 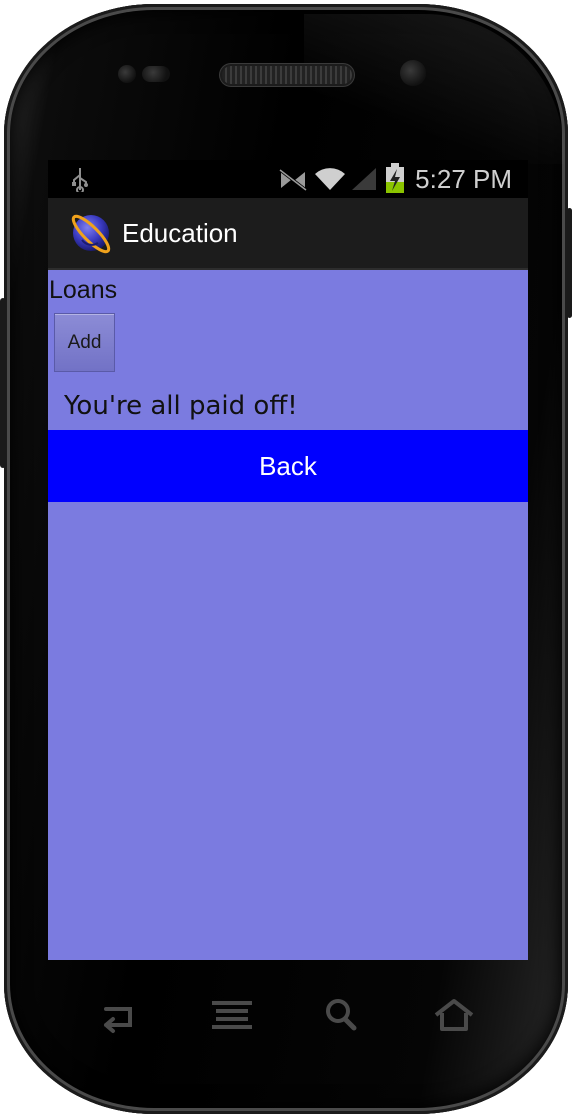 I want to click on signal-muted-icon, so click(x=293, y=180).